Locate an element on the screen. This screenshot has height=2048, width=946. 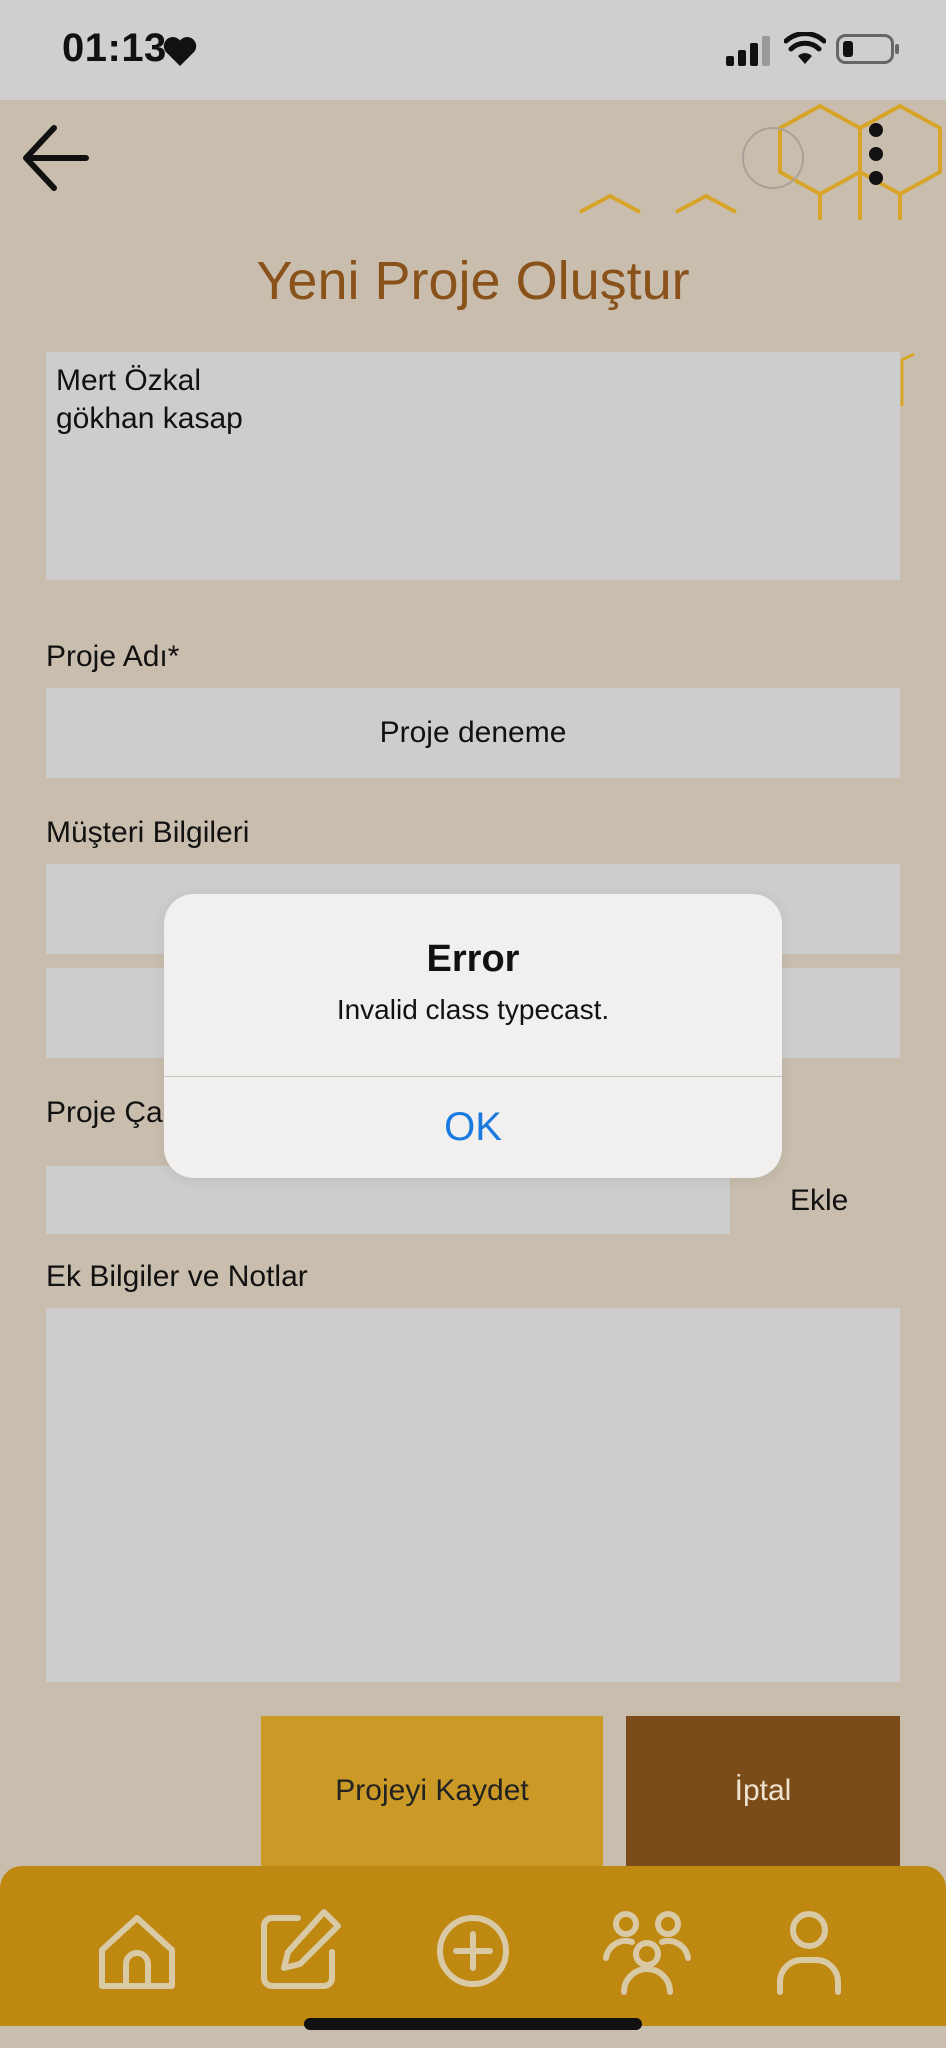
alert-ok-button: OK is located at coordinates (473, 1127).